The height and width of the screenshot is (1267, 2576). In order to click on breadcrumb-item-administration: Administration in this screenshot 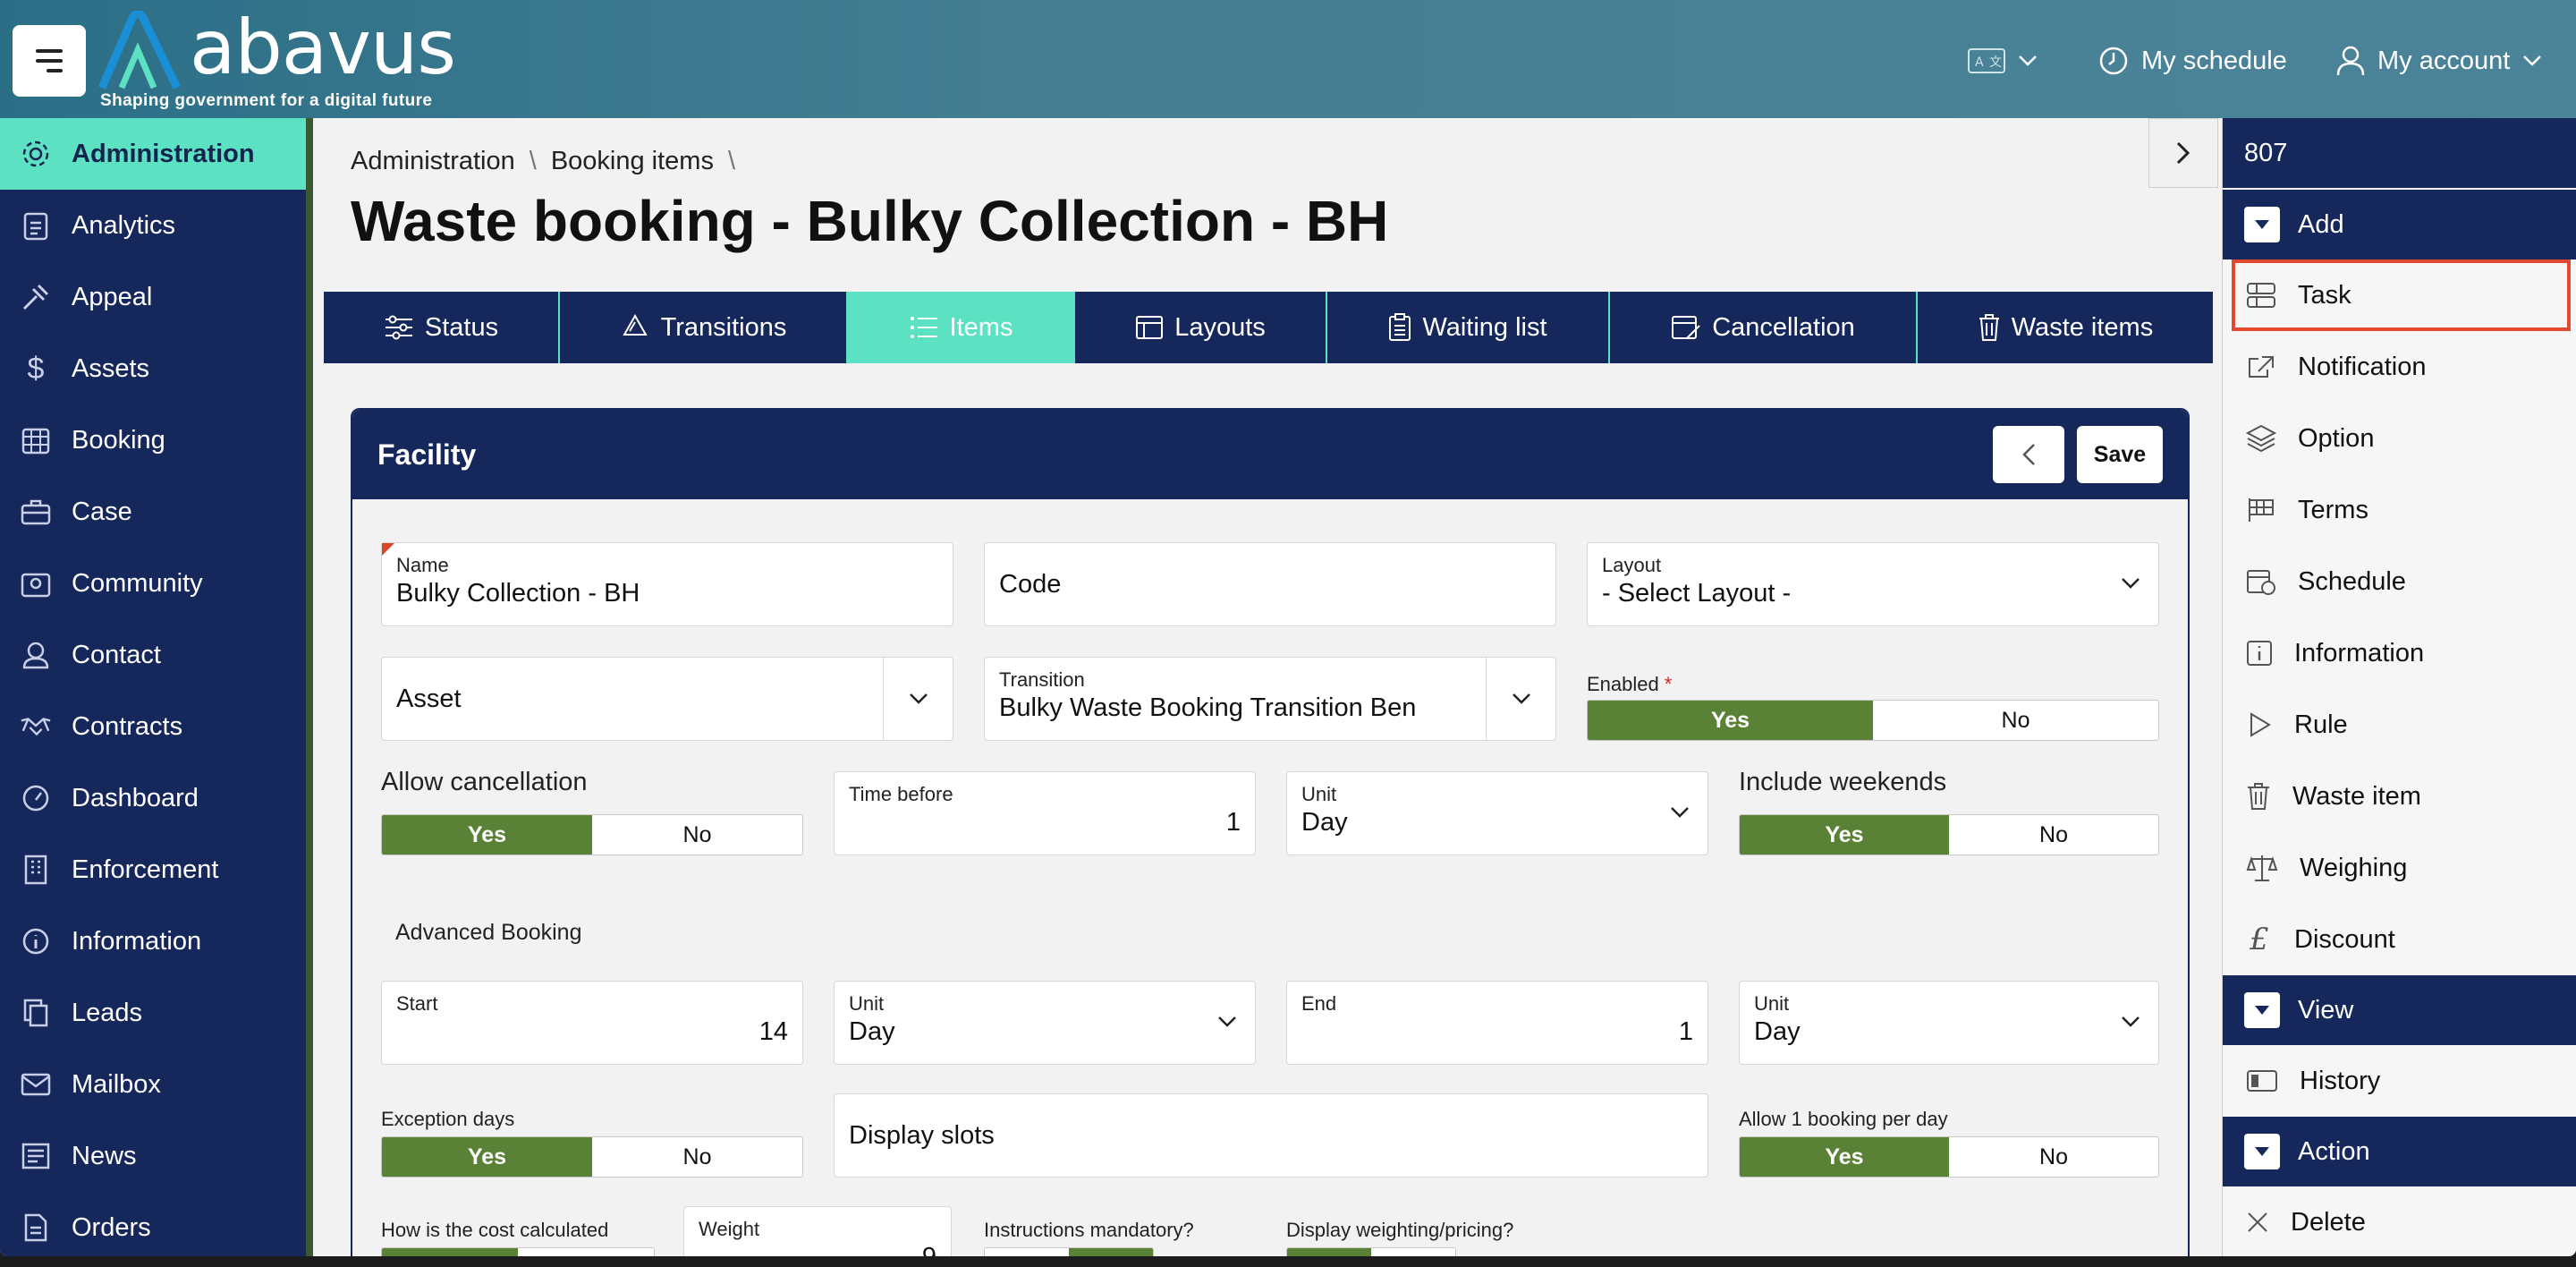, I will do `click(433, 161)`.